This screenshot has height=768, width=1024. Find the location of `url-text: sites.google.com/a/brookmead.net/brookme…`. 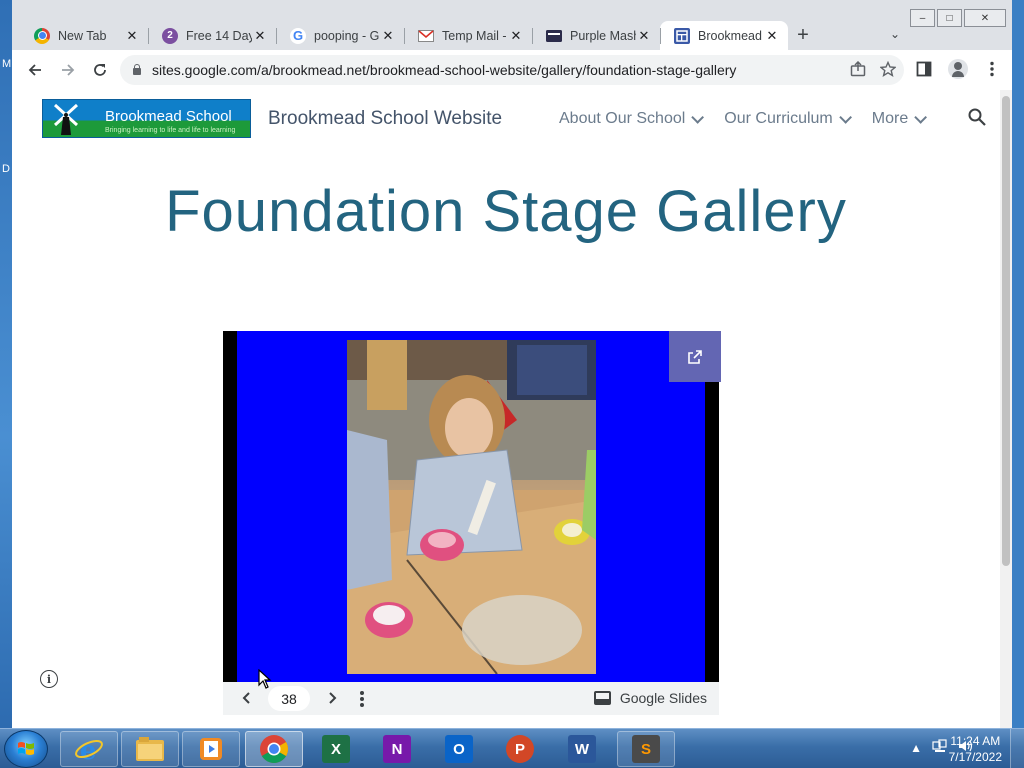

url-text: sites.google.com/a/brookmead.net/brookme… is located at coordinates (444, 70).